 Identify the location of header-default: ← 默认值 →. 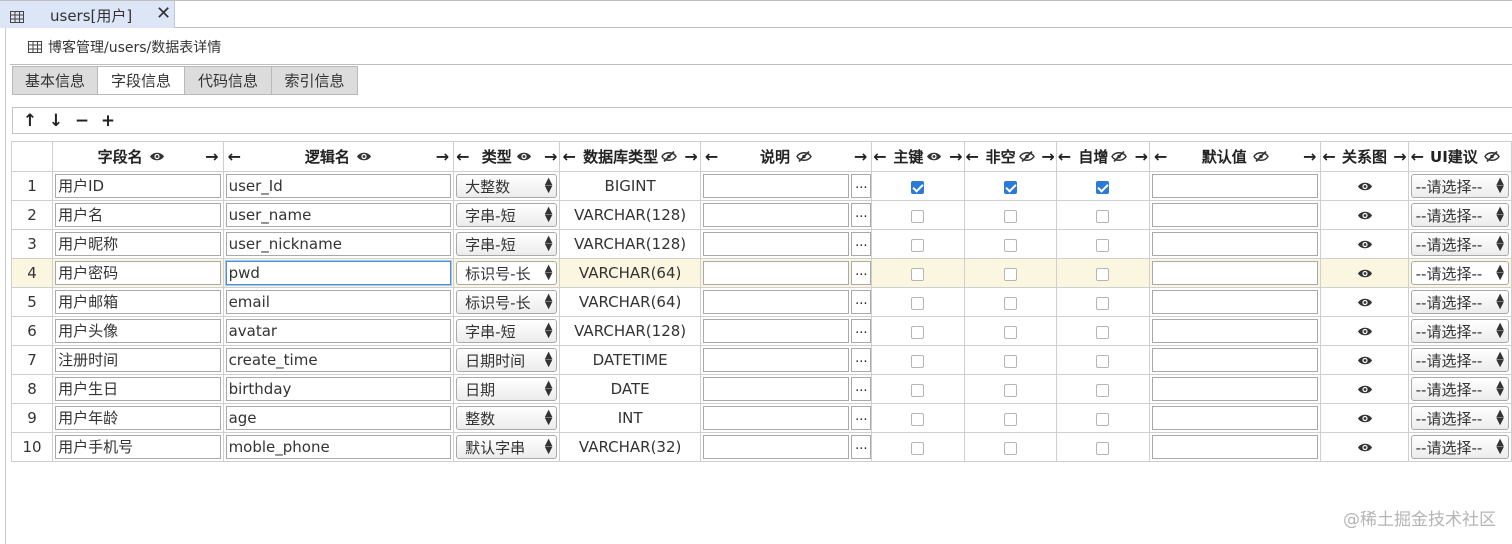
(1235, 156).